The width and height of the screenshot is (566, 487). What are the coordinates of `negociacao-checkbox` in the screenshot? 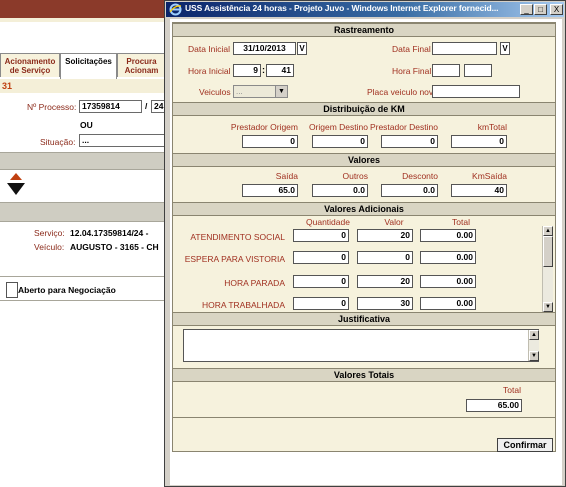 It's located at (12, 290).